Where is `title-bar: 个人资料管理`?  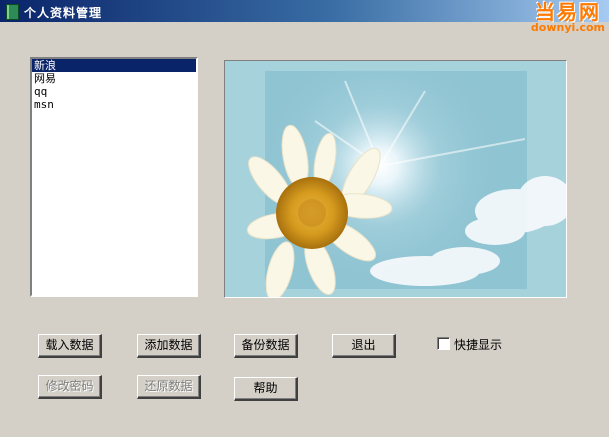
title-bar: 个人资料管理 is located at coordinates (304, 11).